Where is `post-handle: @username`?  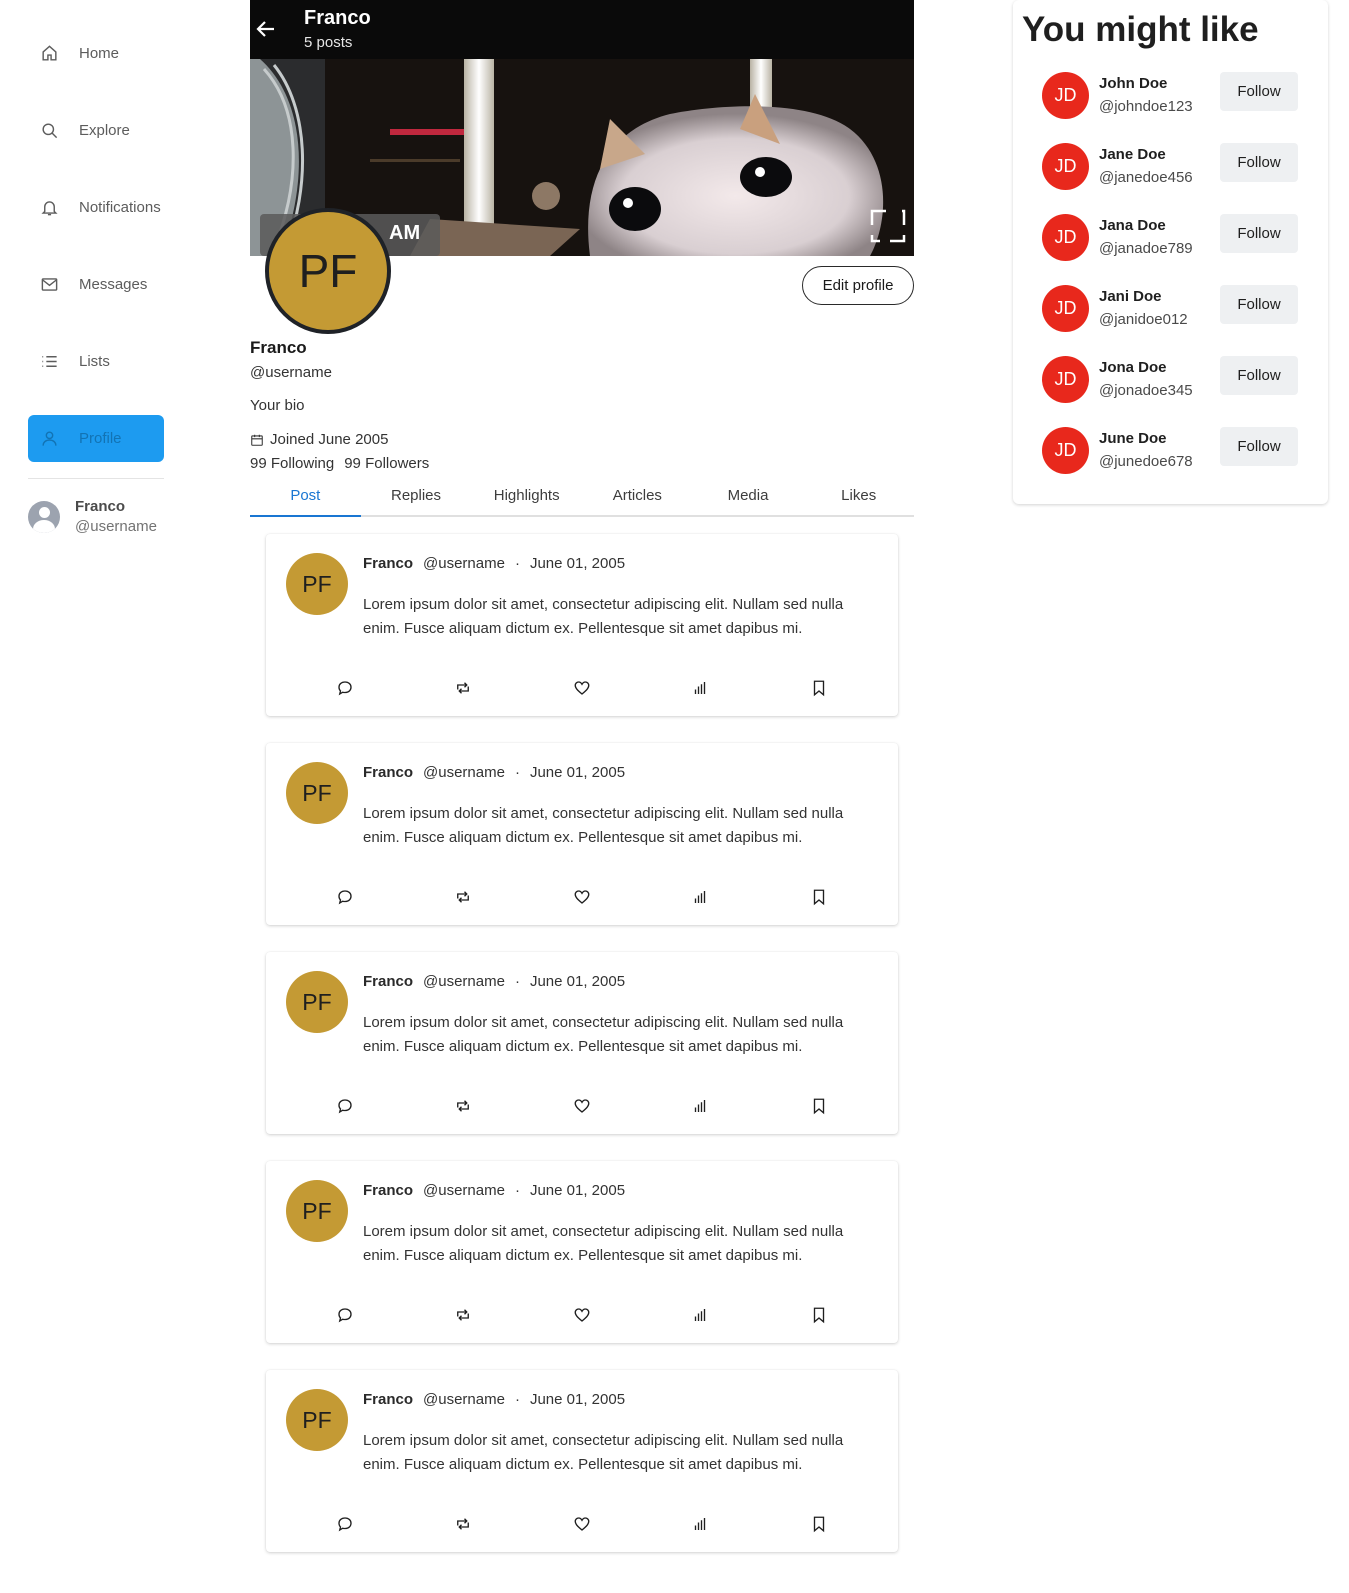 post-handle: @username is located at coordinates (464, 981).